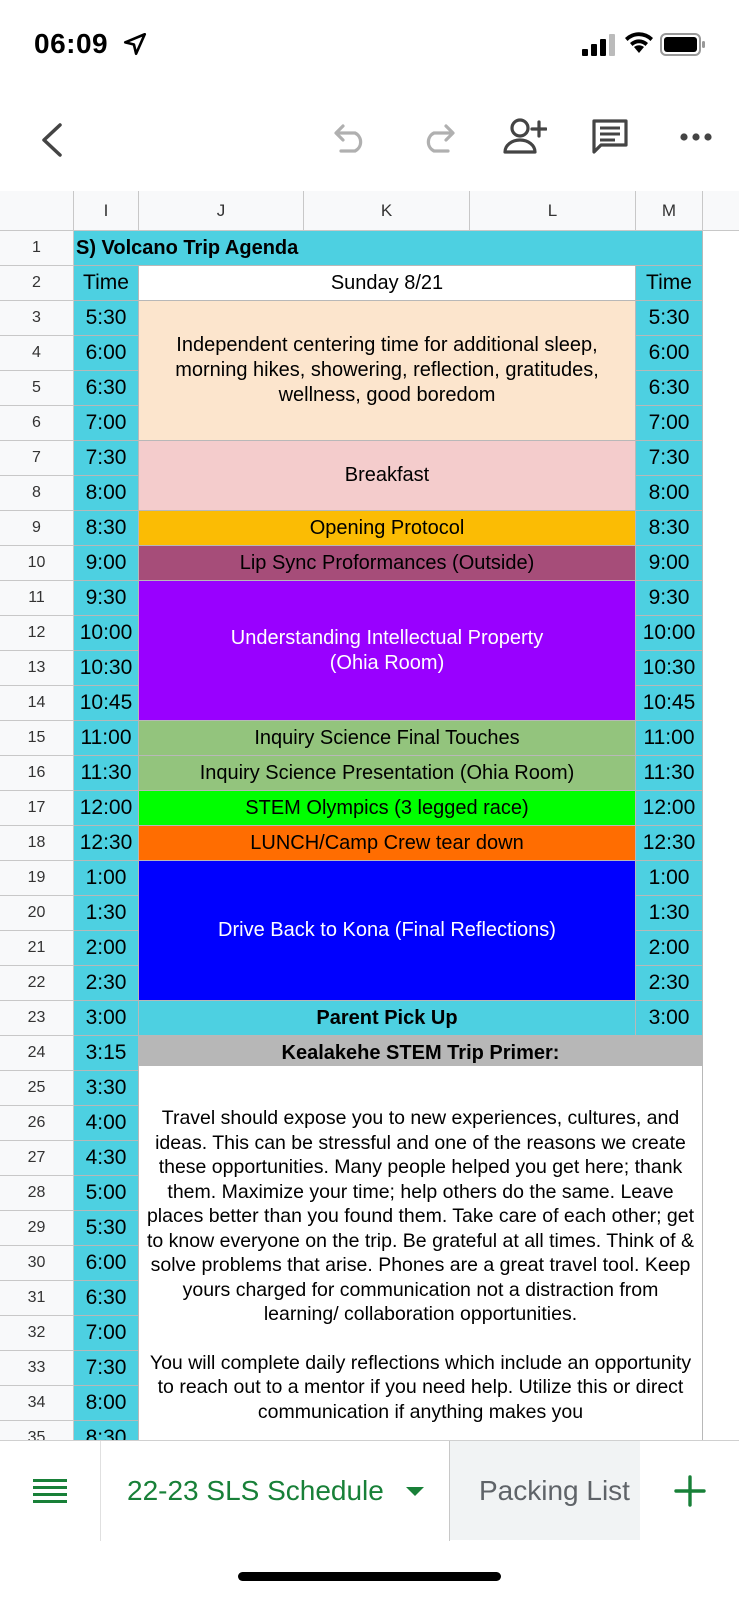 The image size is (739, 1600). I want to click on time-cell: 10:30, so click(106, 668).